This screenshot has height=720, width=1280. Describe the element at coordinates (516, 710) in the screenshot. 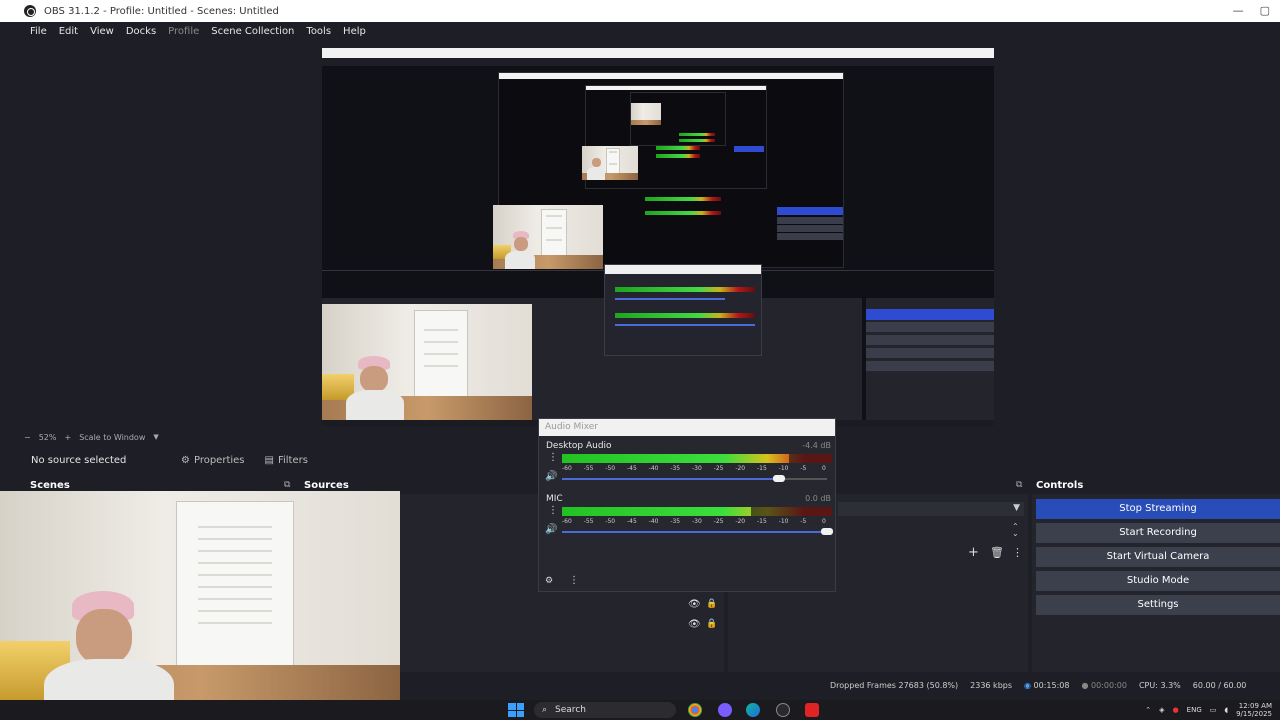

I see `start-button` at that location.